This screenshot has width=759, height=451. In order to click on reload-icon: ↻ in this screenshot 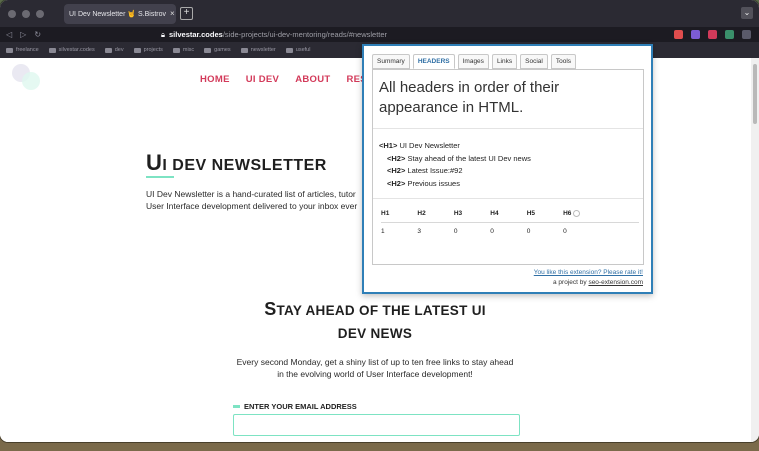, I will do `click(37, 34)`.